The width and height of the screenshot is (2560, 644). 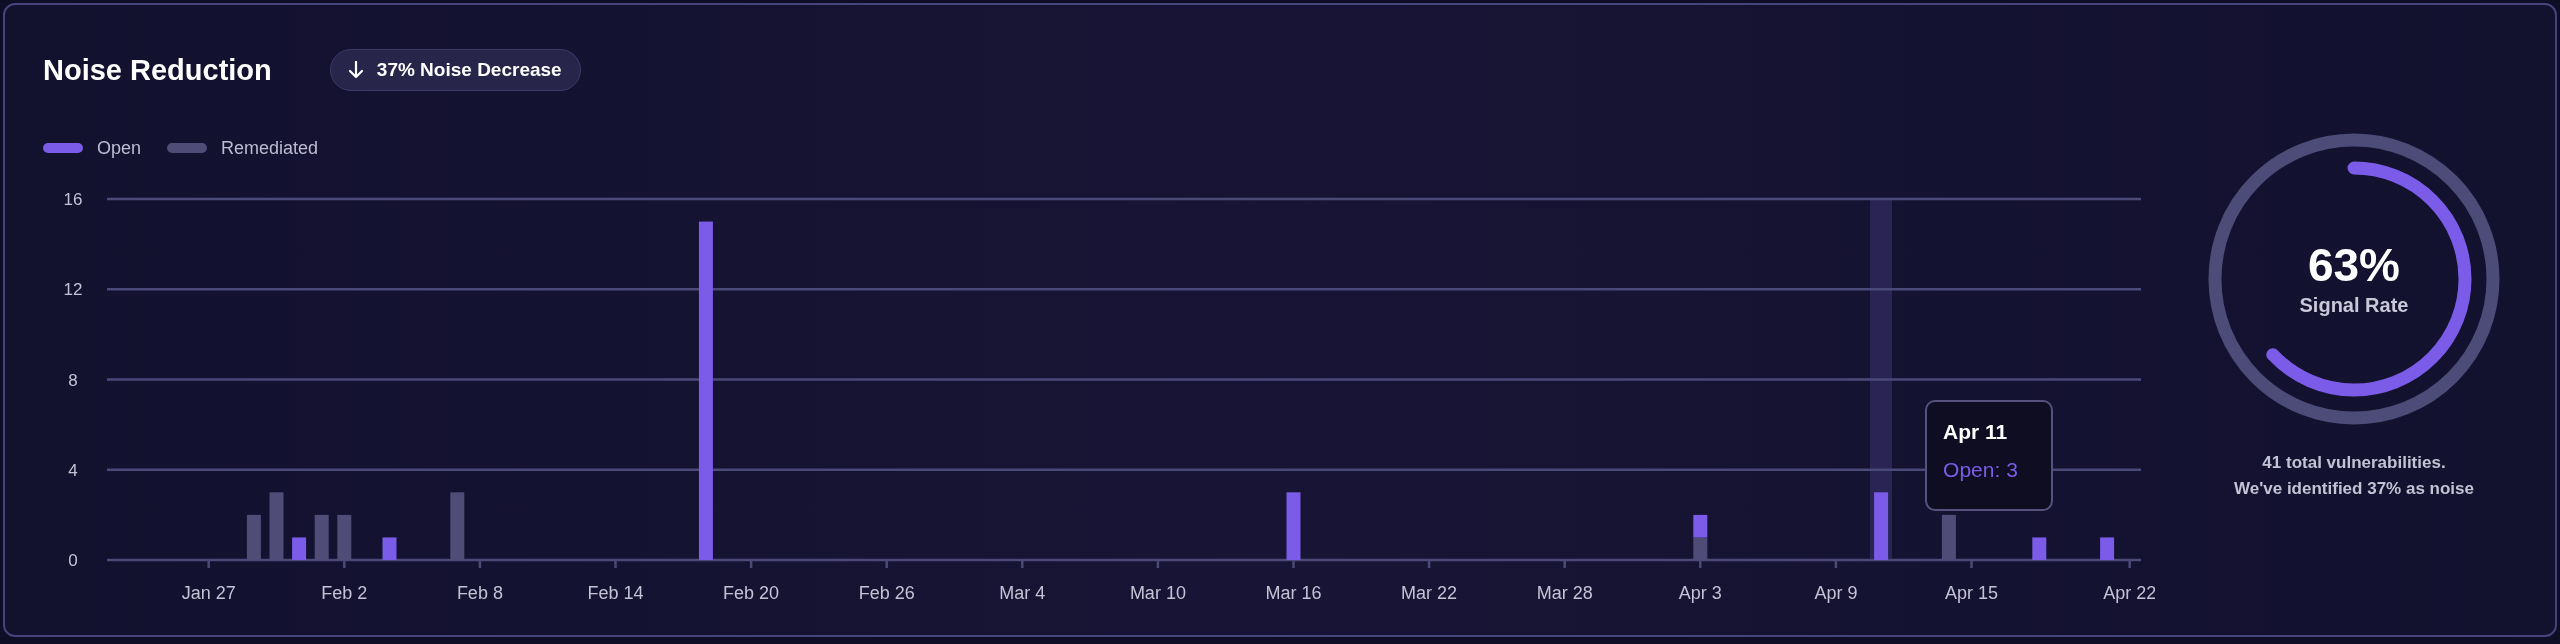 I want to click on arrow-down-icon, so click(x=355, y=70).